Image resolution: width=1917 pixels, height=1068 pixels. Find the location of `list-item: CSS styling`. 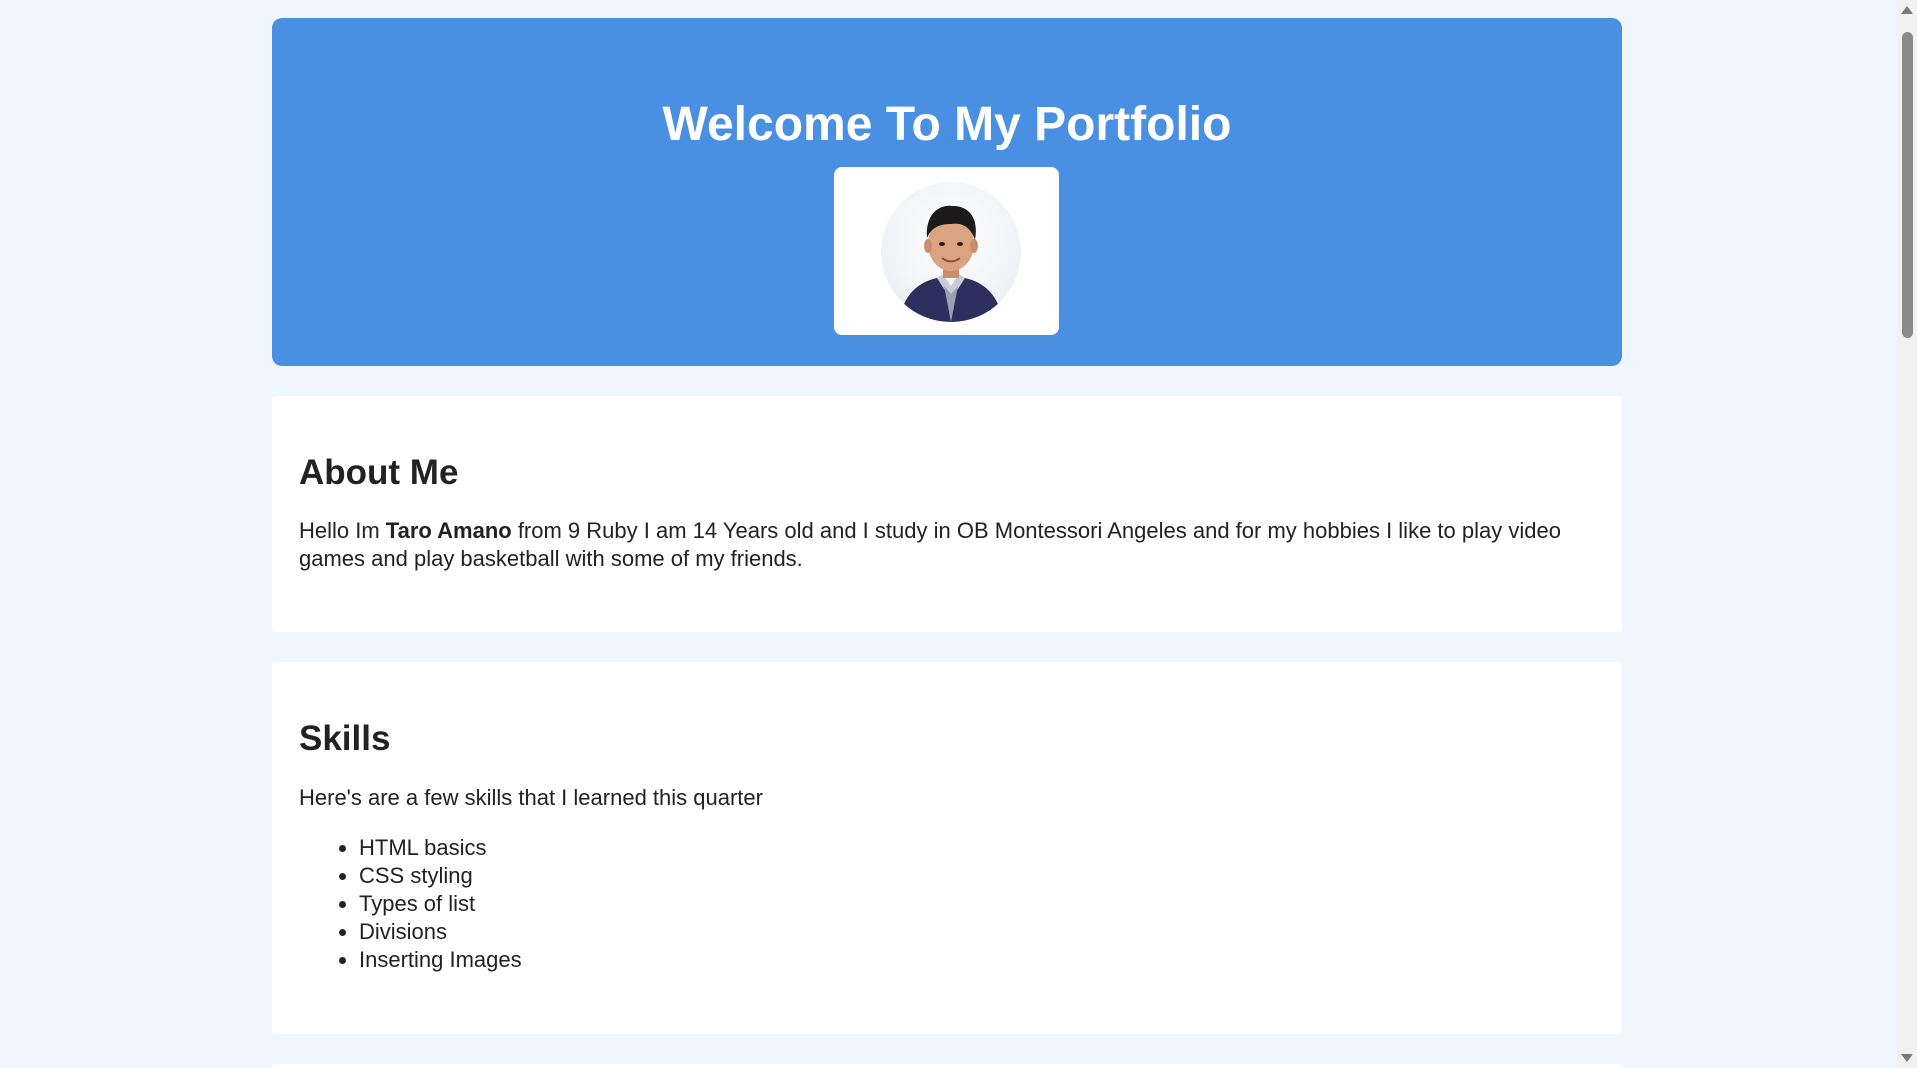

list-item: CSS styling is located at coordinates (970, 876).